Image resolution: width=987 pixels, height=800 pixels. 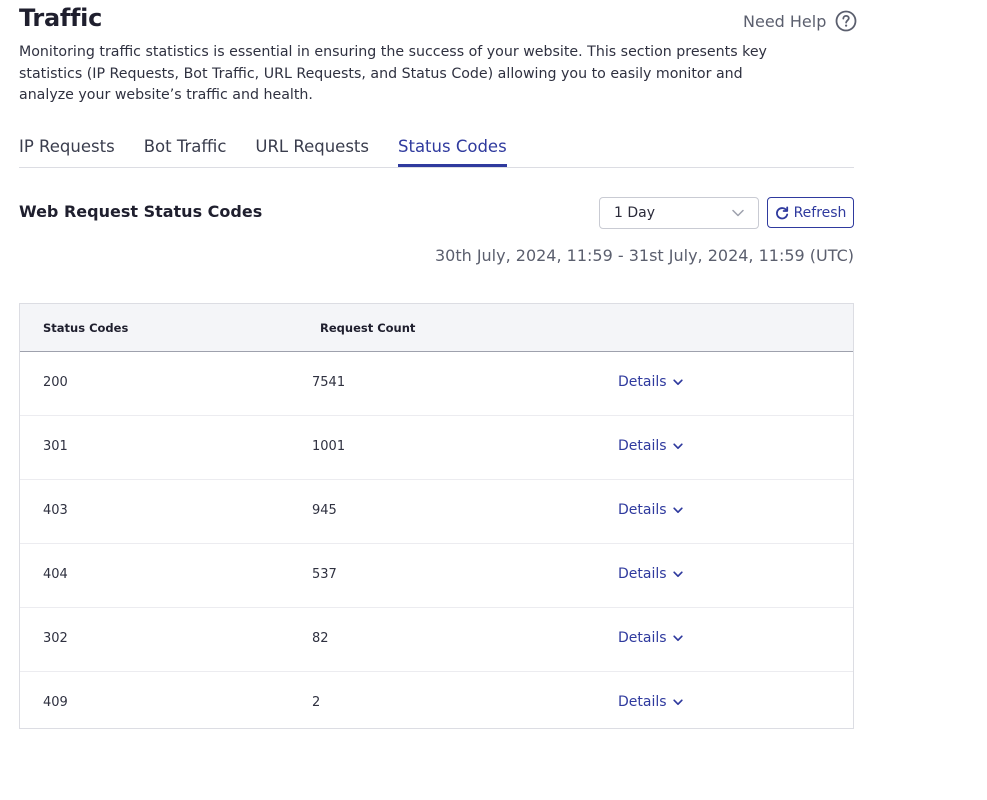 I want to click on request-count-cell: 1001, so click(x=329, y=446).